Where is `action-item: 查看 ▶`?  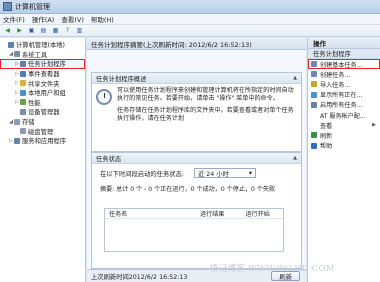
action-item: 查看 ▶ is located at coordinates (344, 125).